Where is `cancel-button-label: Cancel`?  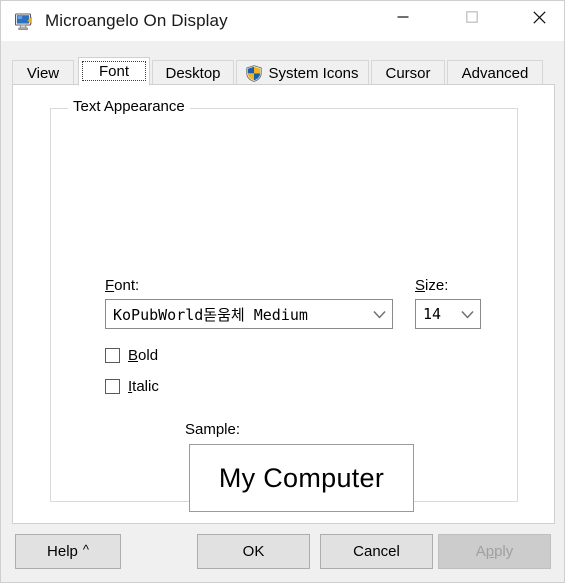
cancel-button-label: Cancel is located at coordinates (376, 551).